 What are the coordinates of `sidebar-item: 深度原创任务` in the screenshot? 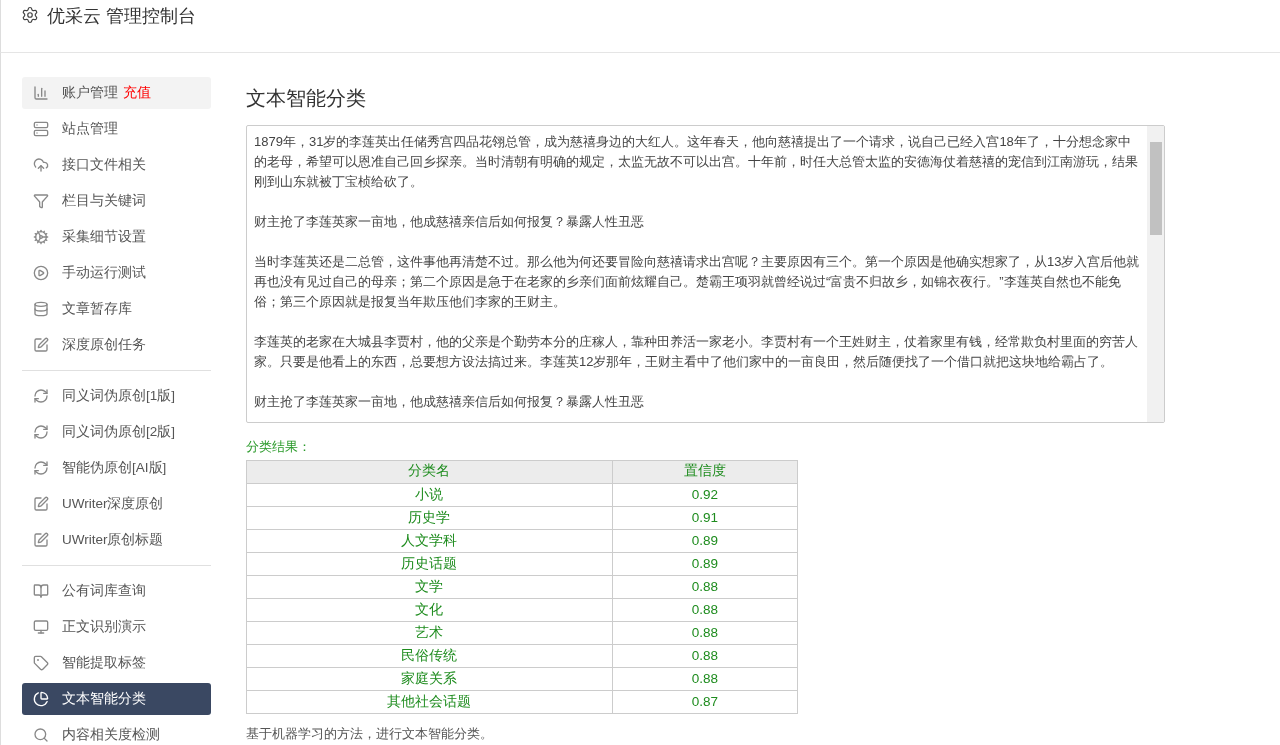 It's located at (116, 345).